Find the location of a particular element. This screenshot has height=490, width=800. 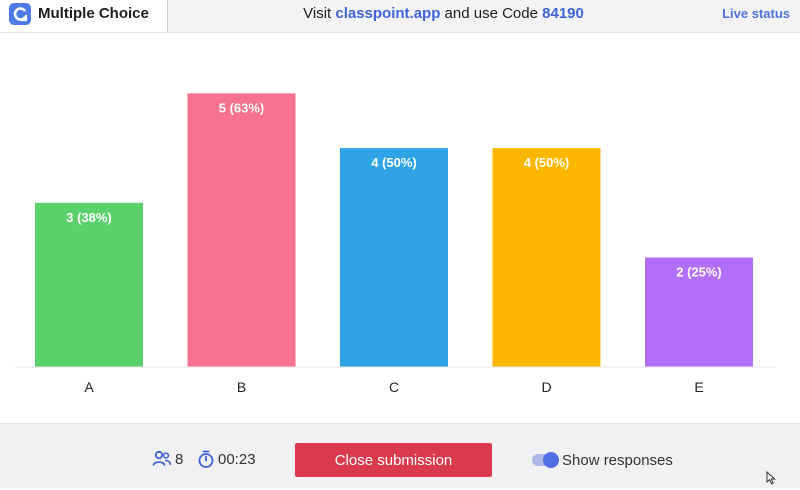

show-responses-toggle is located at coordinates (545, 460).